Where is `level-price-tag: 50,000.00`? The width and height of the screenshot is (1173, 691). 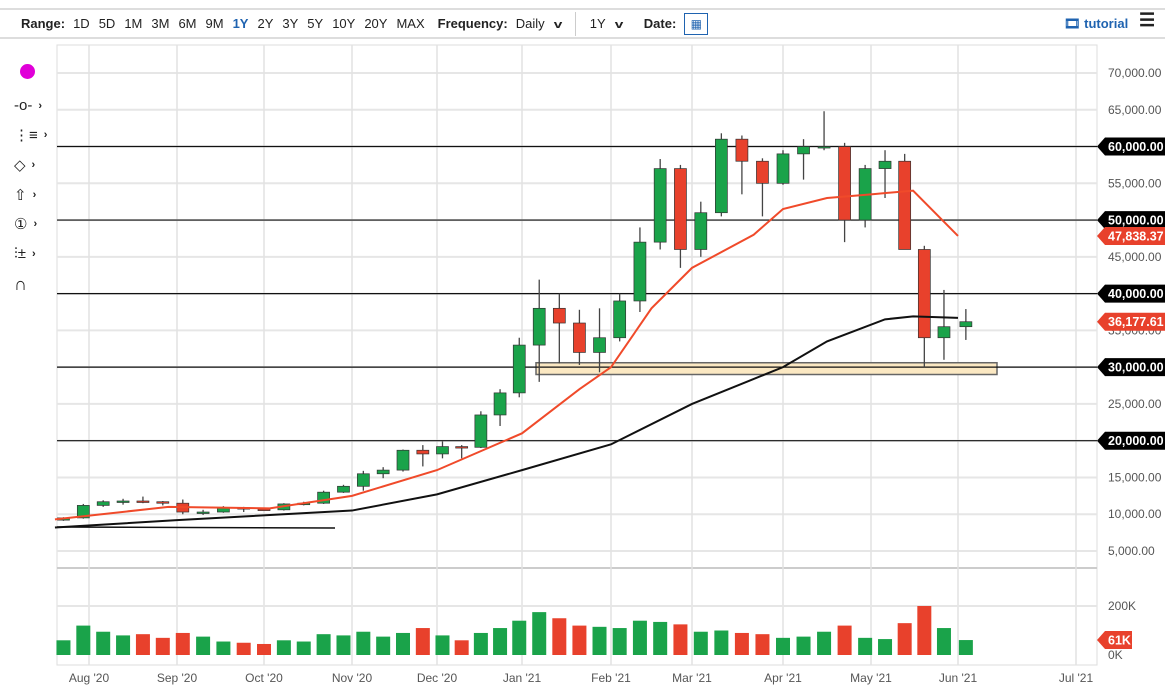 level-price-tag: 50,000.00 is located at coordinates (1136, 221).